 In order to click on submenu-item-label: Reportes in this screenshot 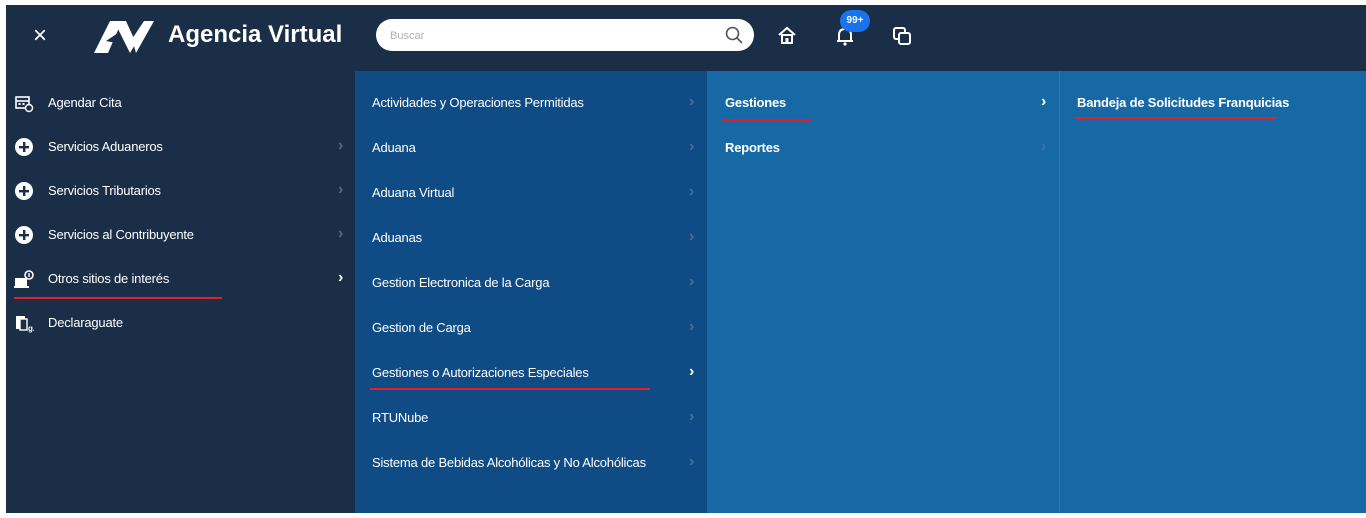, I will do `click(752, 147)`.